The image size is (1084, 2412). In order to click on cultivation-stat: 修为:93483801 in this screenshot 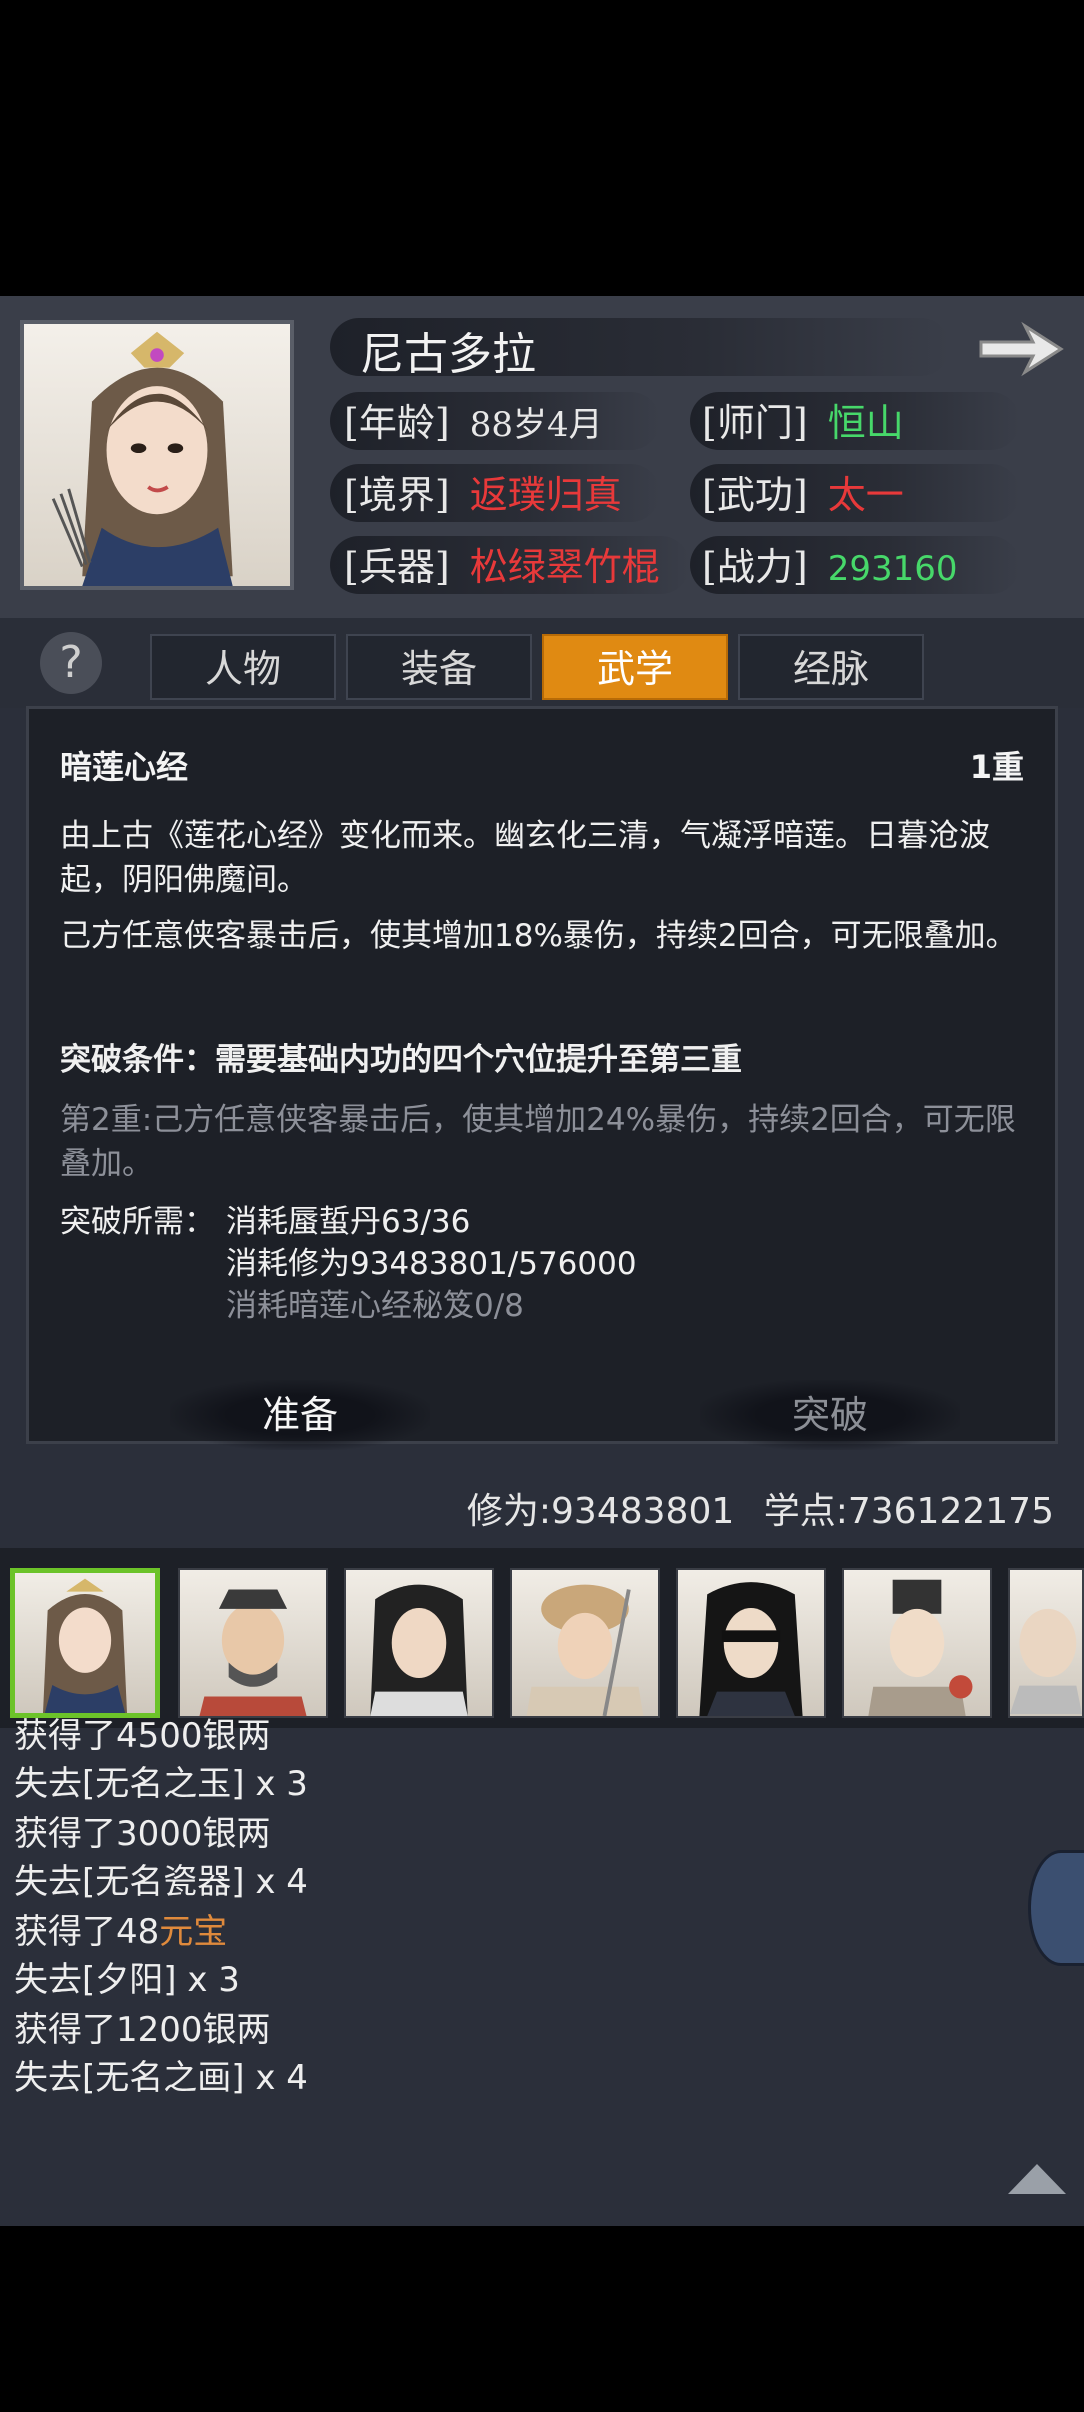, I will do `click(600, 1511)`.